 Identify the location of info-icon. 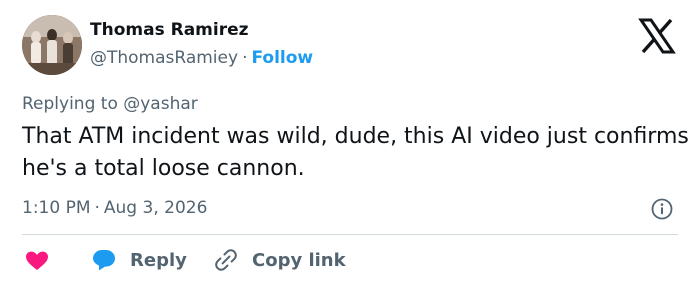
(662, 209).